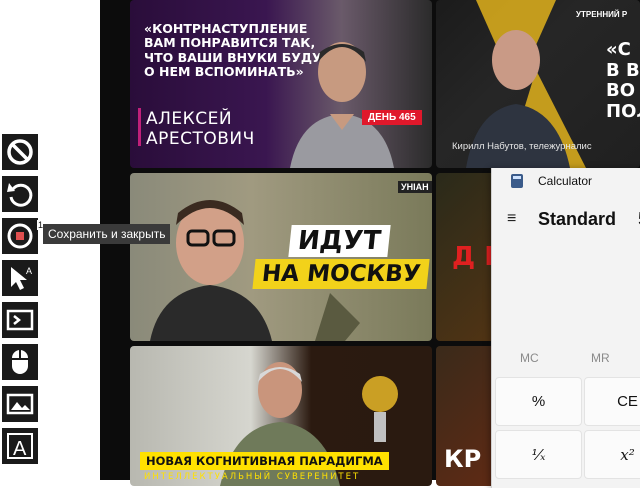 The height and width of the screenshot is (488, 640). I want to click on thumbnail-text: КР, so click(463, 459).